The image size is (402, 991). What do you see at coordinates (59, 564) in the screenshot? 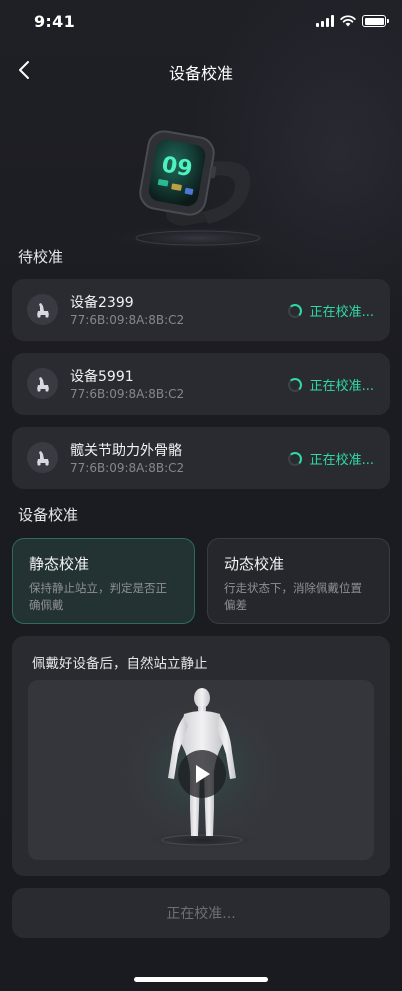
I see `mode-title: 静态校准` at bounding box center [59, 564].